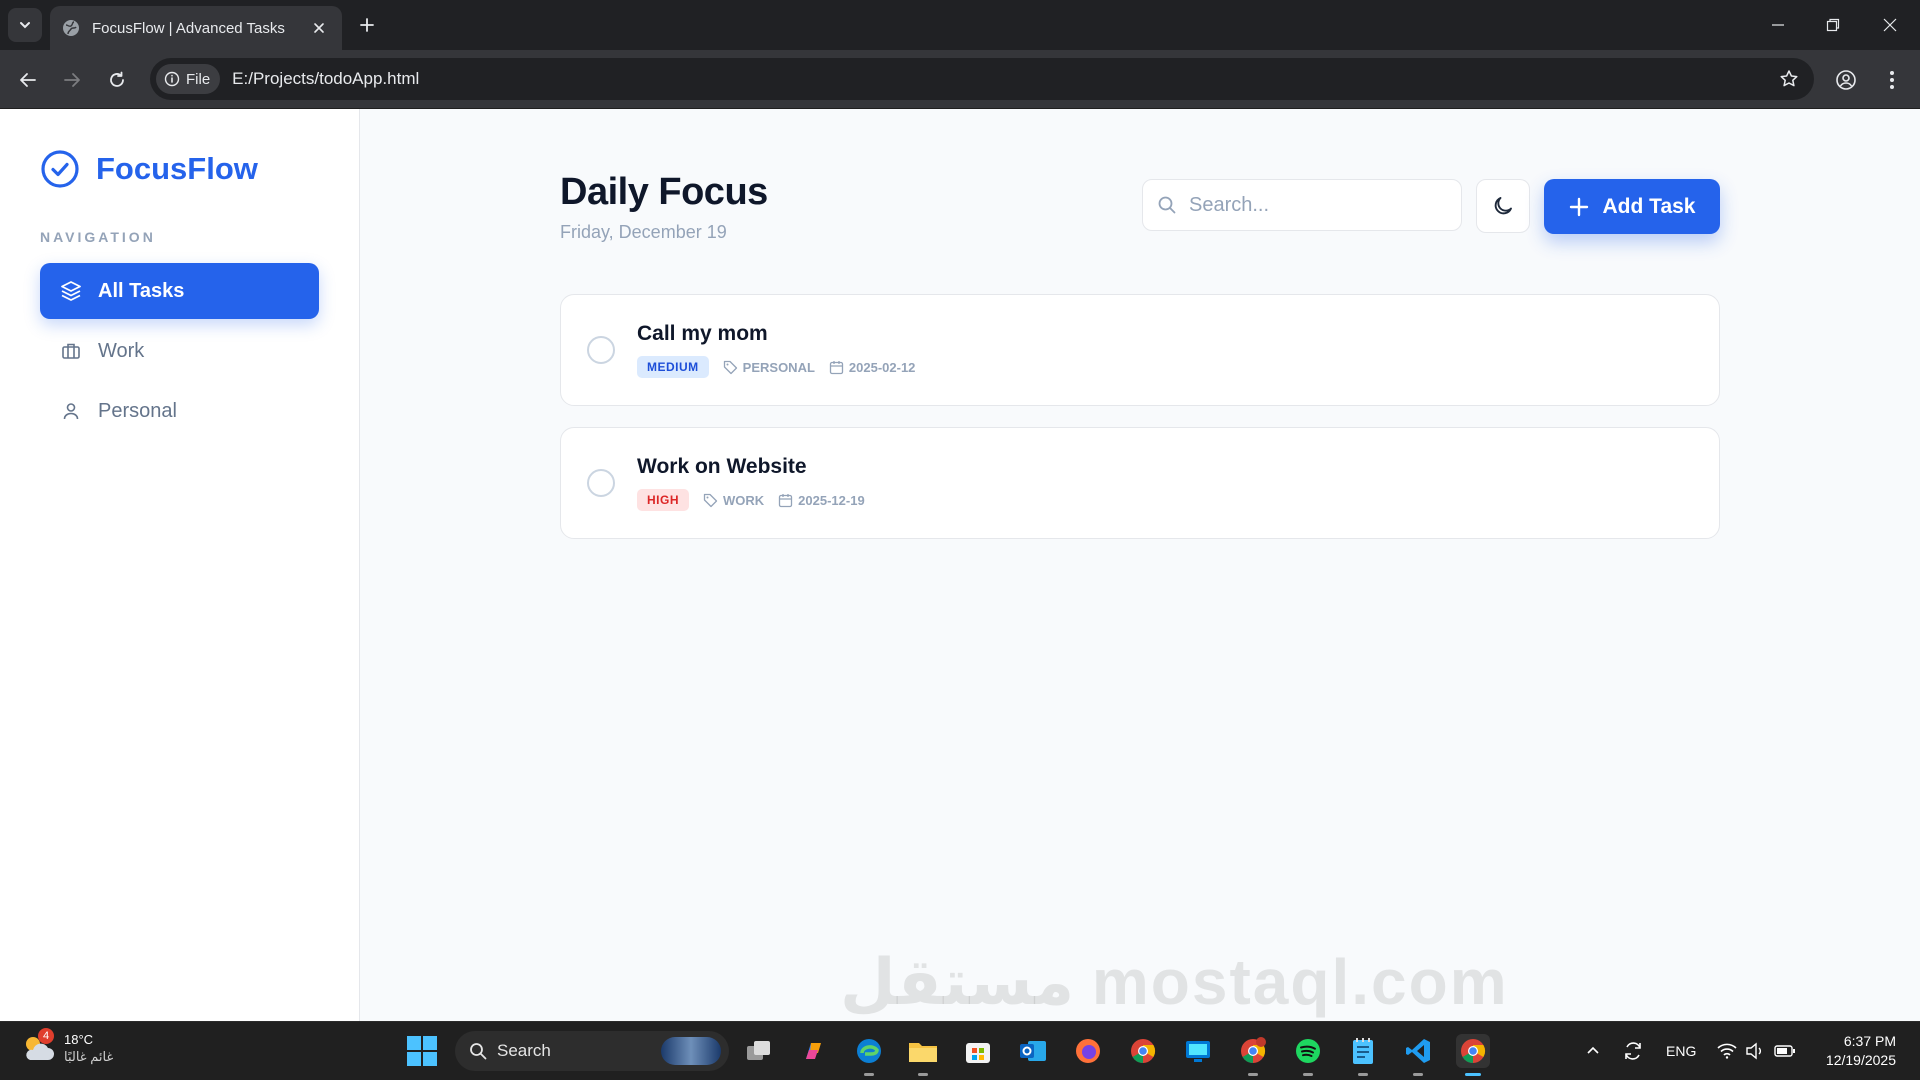 Image resolution: width=1920 pixels, height=1080 pixels. I want to click on weather-widget: 4 18°C غائم غالبًا, so click(66, 1047).